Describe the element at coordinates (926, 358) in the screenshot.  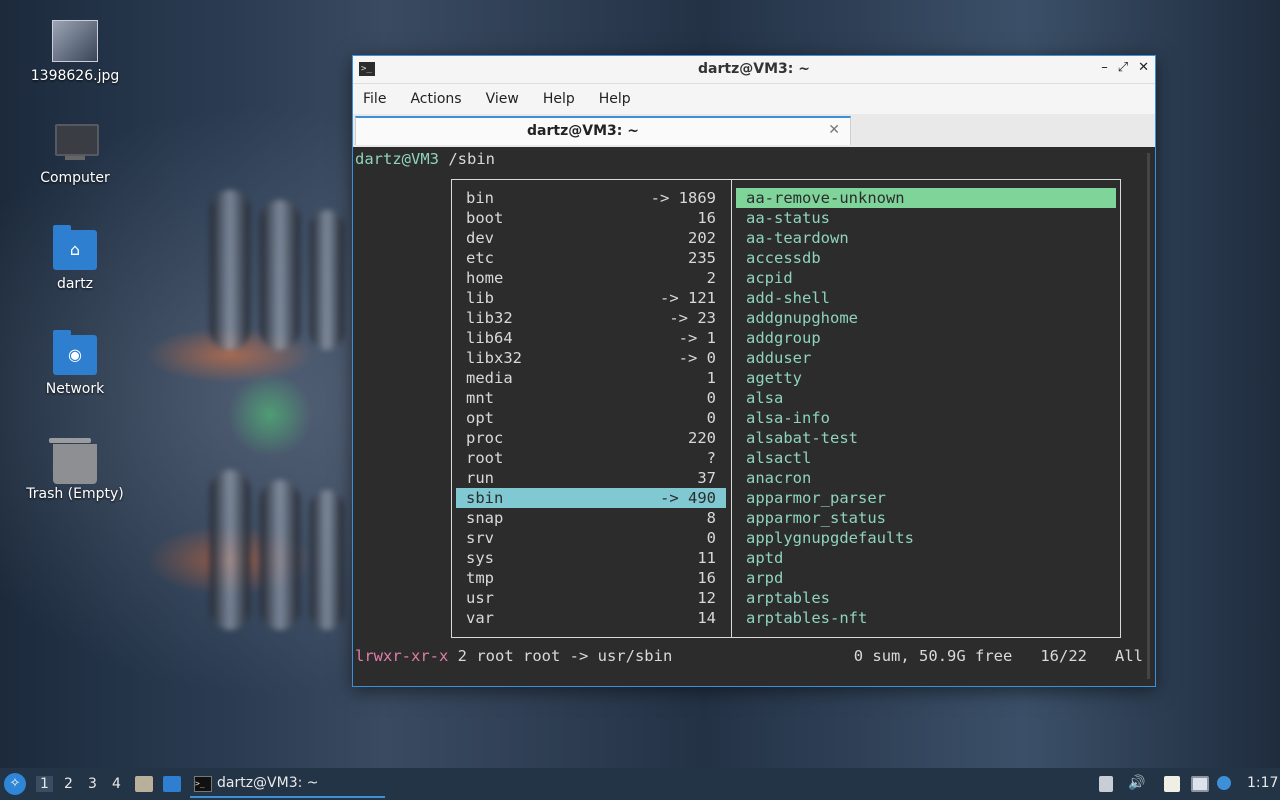
I see `file-entry: adduser` at that location.